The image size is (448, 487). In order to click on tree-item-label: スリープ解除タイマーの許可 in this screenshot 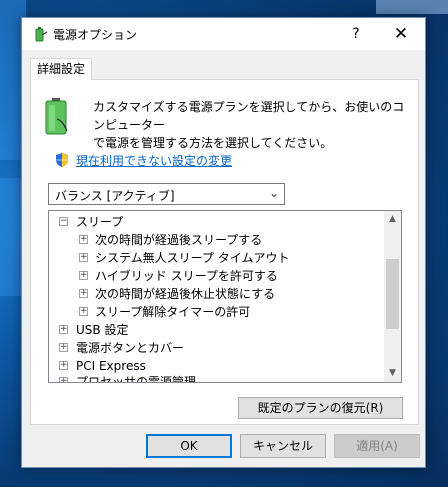, I will do `click(173, 312)`.